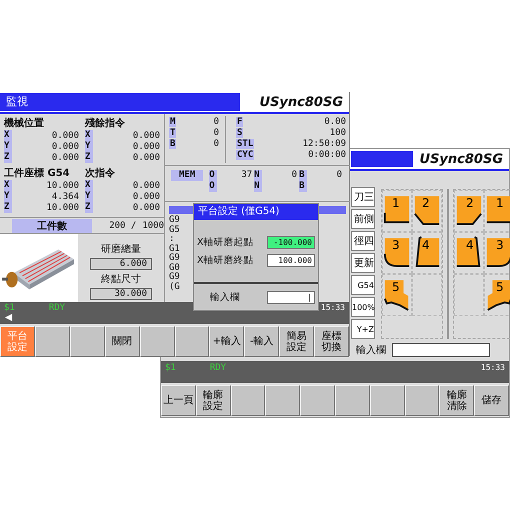  What do you see at coordinates (327, 155) in the screenshot?
I see `code-value: 0:00:00` at bounding box center [327, 155].